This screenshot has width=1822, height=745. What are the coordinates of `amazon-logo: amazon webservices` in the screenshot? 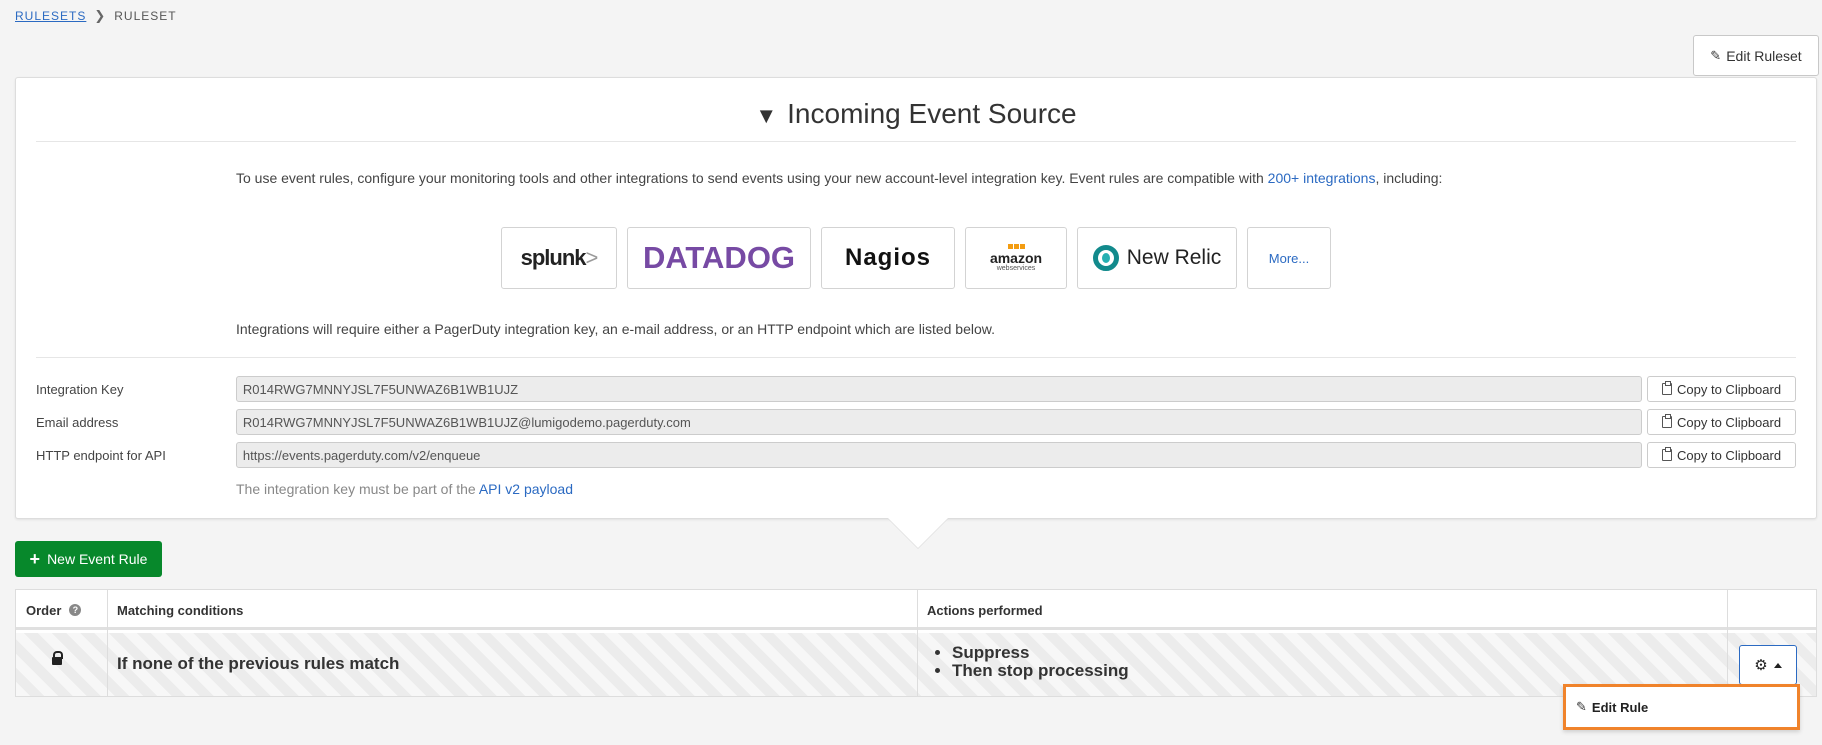 It's located at (1016, 258).